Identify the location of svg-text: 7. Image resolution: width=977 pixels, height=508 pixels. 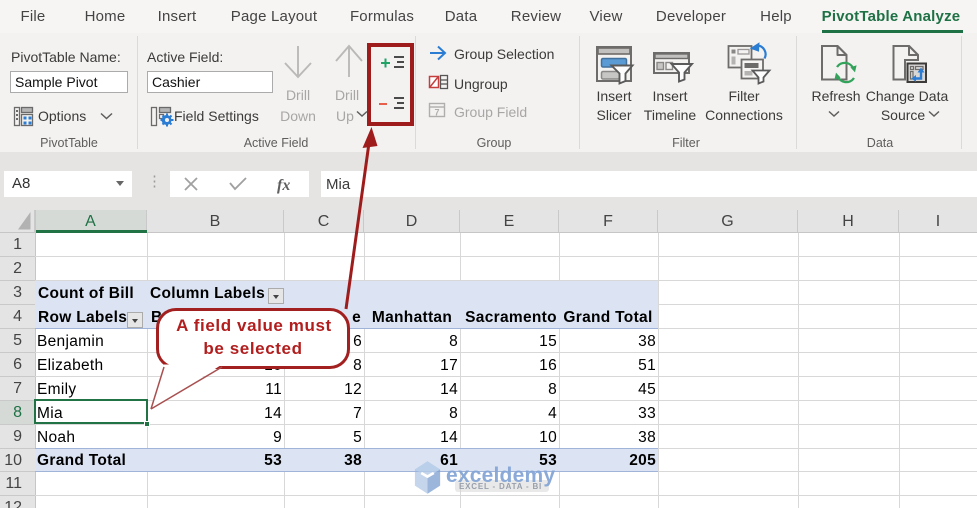
(436, 113).